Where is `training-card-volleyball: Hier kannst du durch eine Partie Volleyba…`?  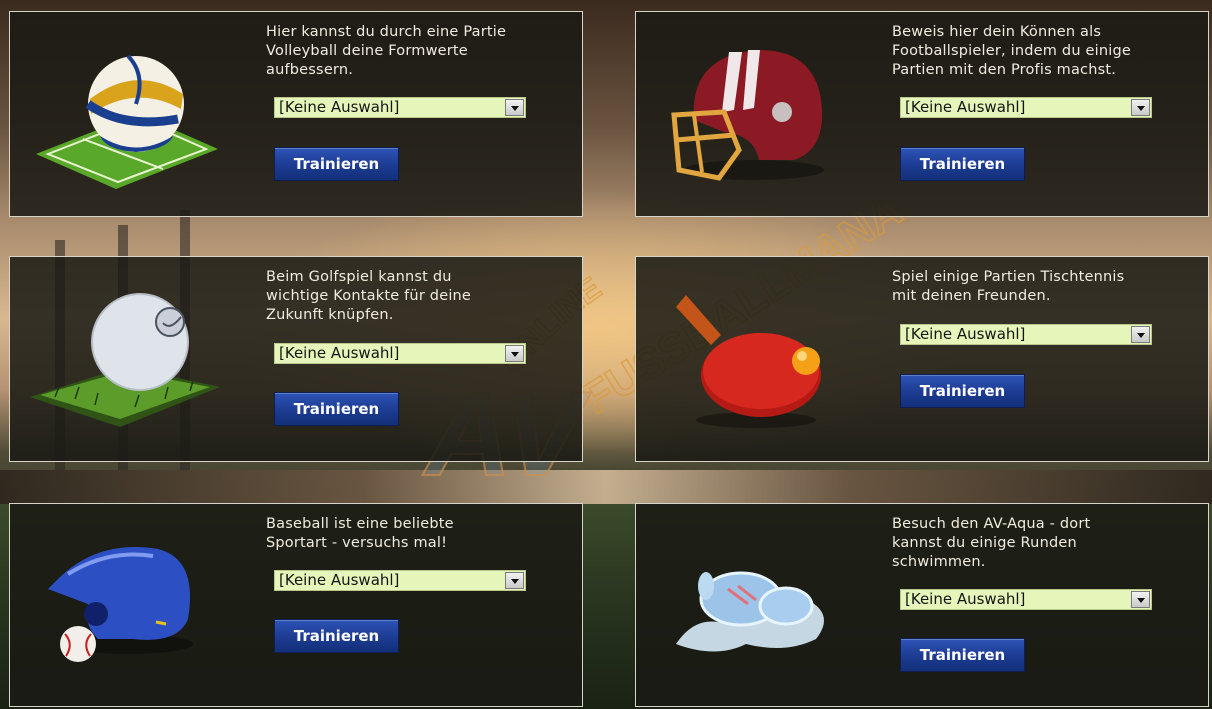 training-card-volleyball: Hier kannst du durch eine Partie Volleyba… is located at coordinates (296, 114).